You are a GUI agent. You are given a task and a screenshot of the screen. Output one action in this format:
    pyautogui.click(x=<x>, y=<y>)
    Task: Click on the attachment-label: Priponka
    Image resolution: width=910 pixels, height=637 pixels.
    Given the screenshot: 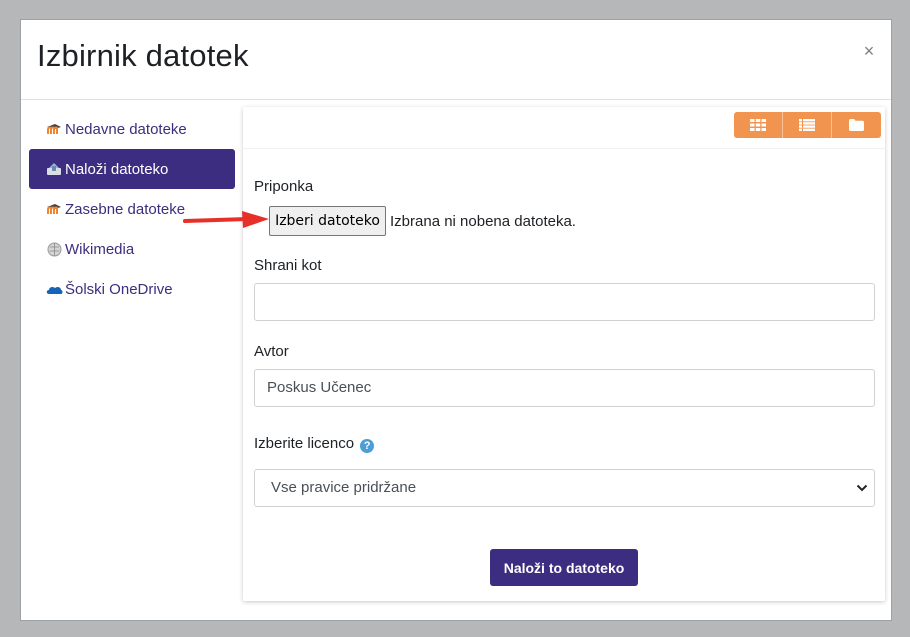 What is the action you would take?
    pyautogui.click(x=284, y=186)
    